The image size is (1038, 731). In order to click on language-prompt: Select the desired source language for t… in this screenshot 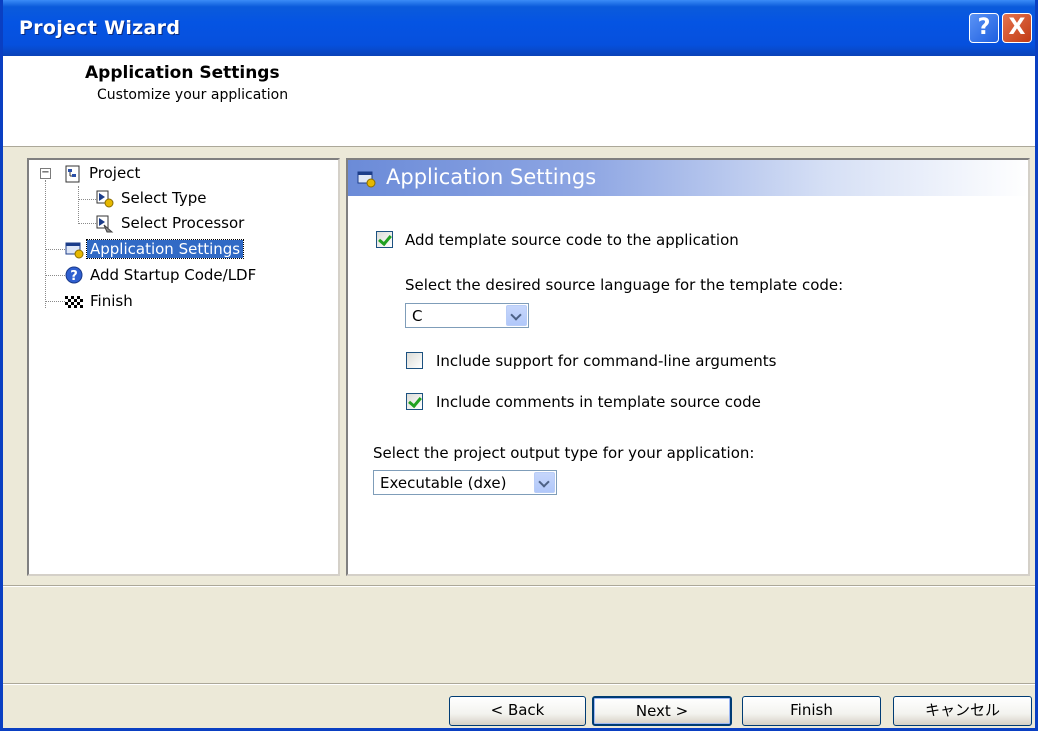, I will do `click(624, 285)`.